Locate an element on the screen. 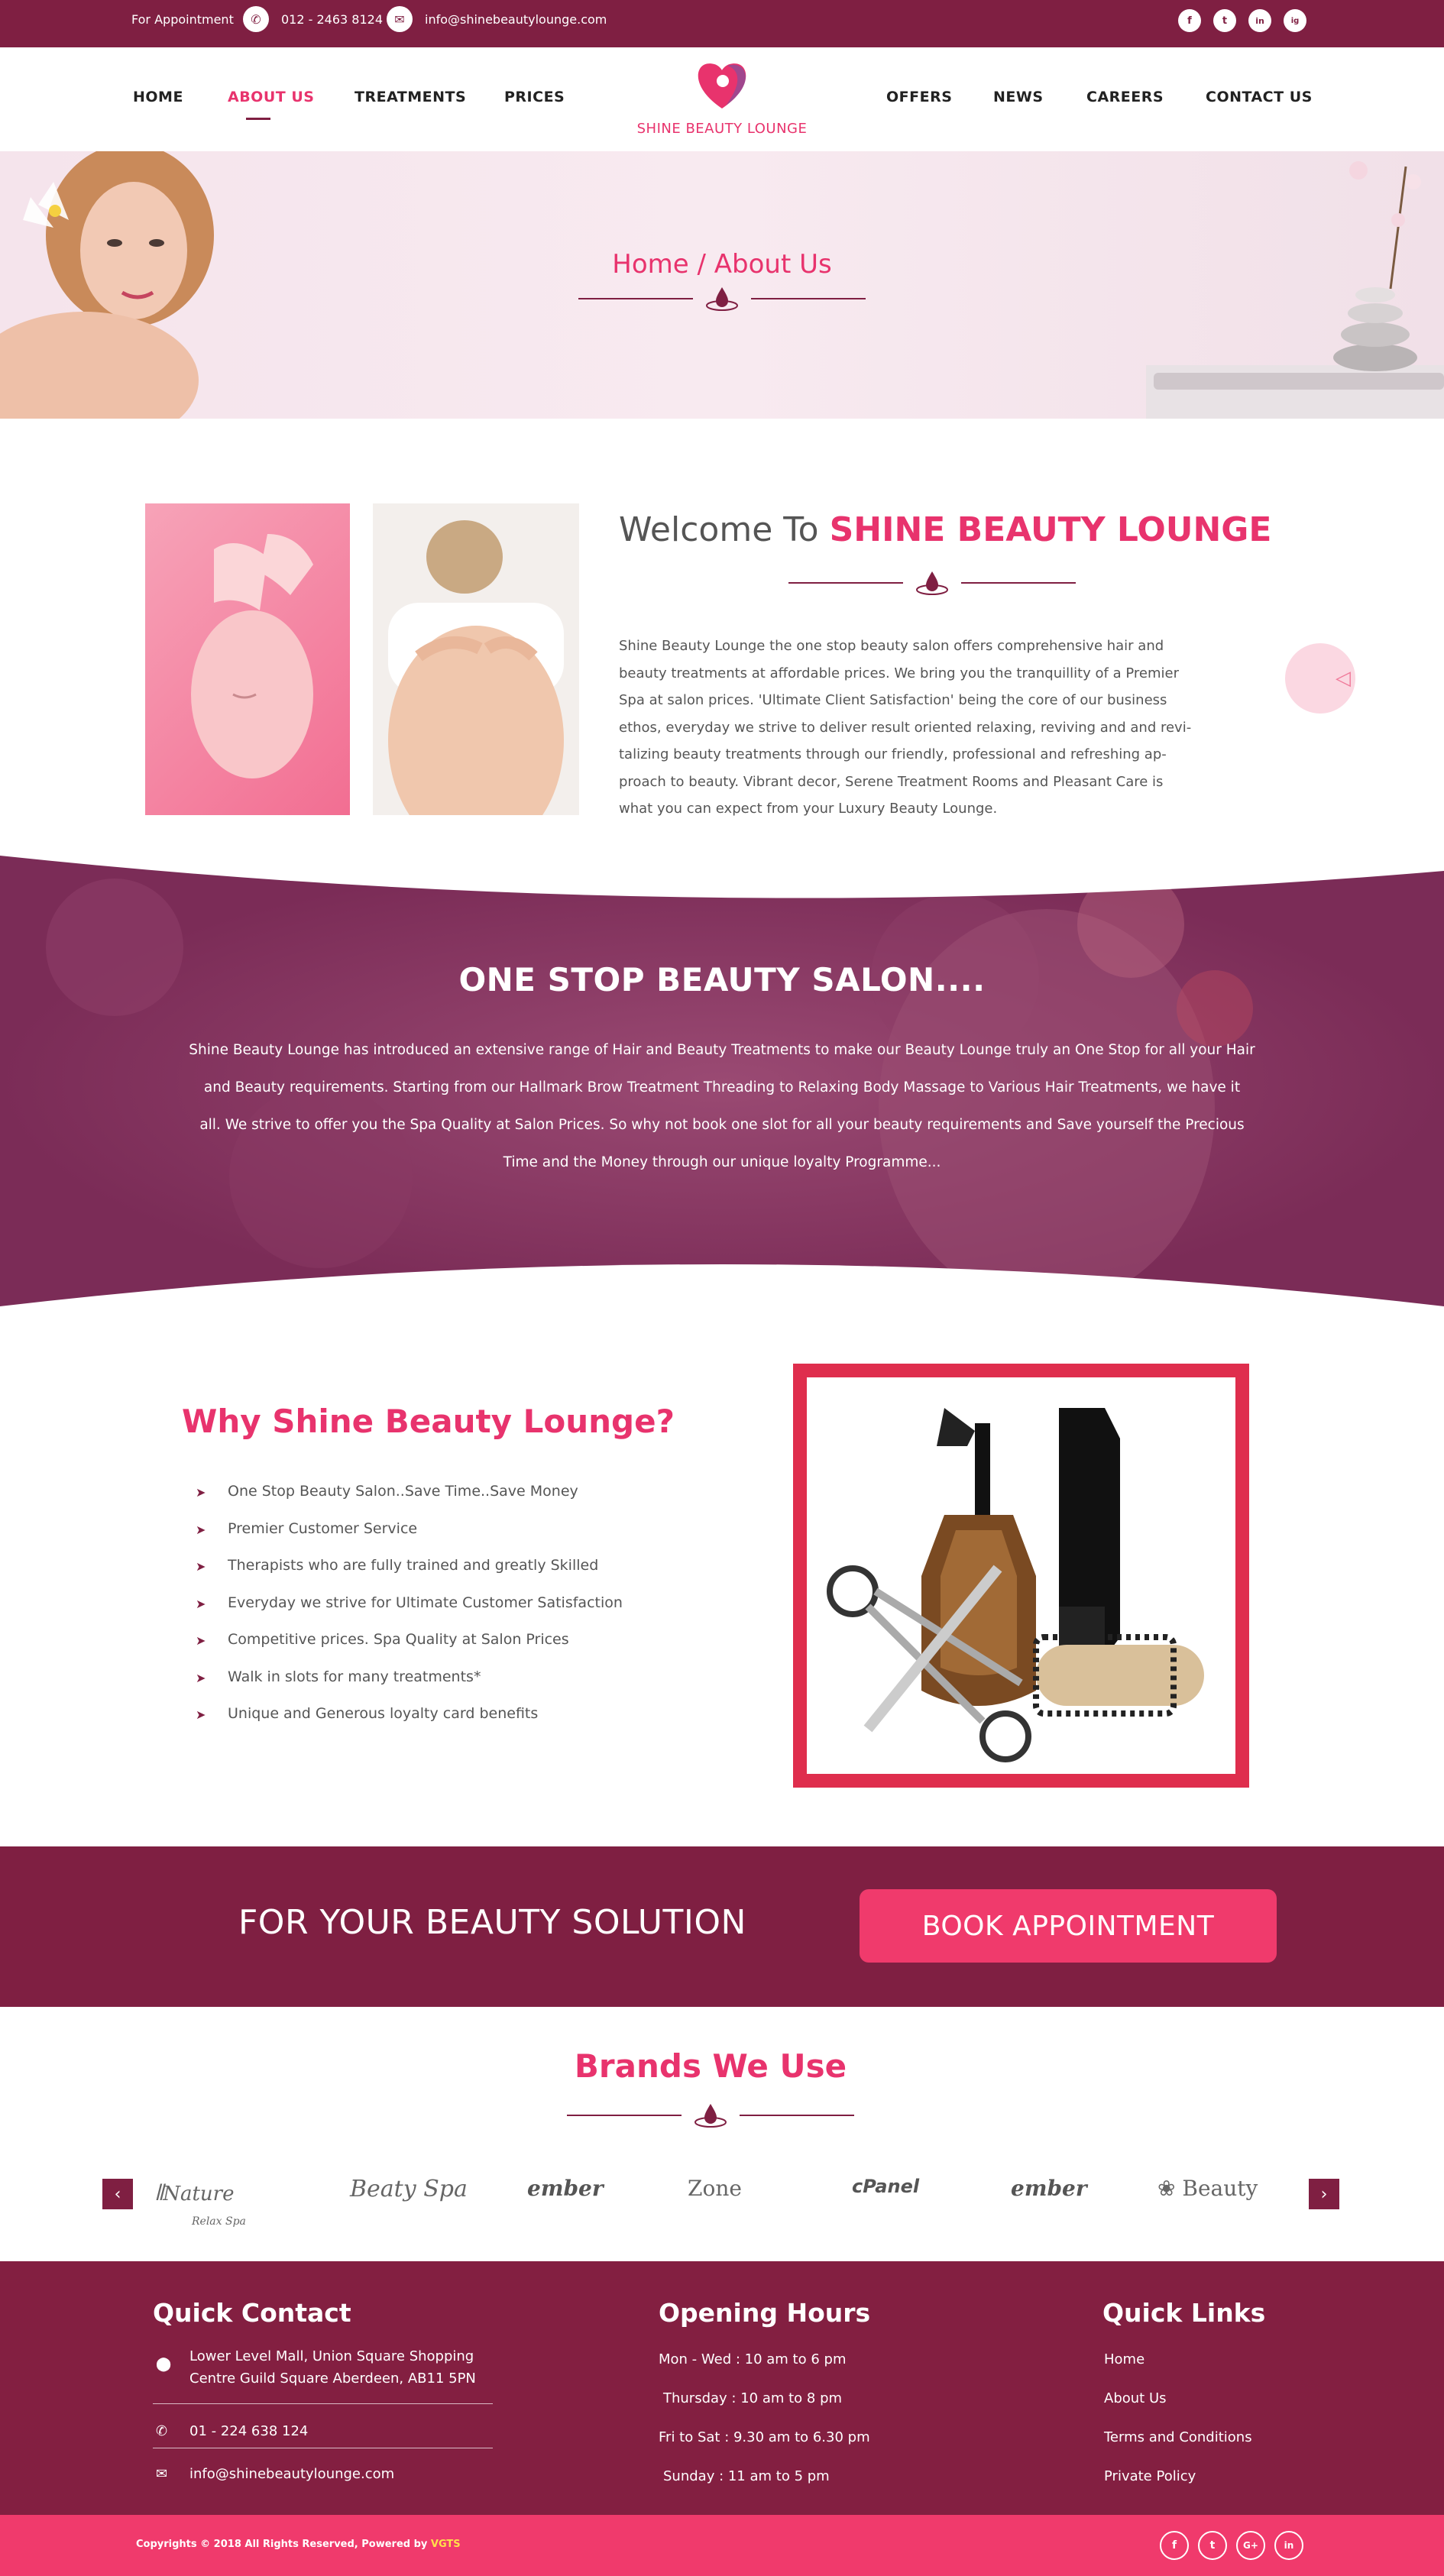 The width and height of the screenshot is (1444, 2576). google-plus-icon: G+ is located at coordinates (1250, 2545).